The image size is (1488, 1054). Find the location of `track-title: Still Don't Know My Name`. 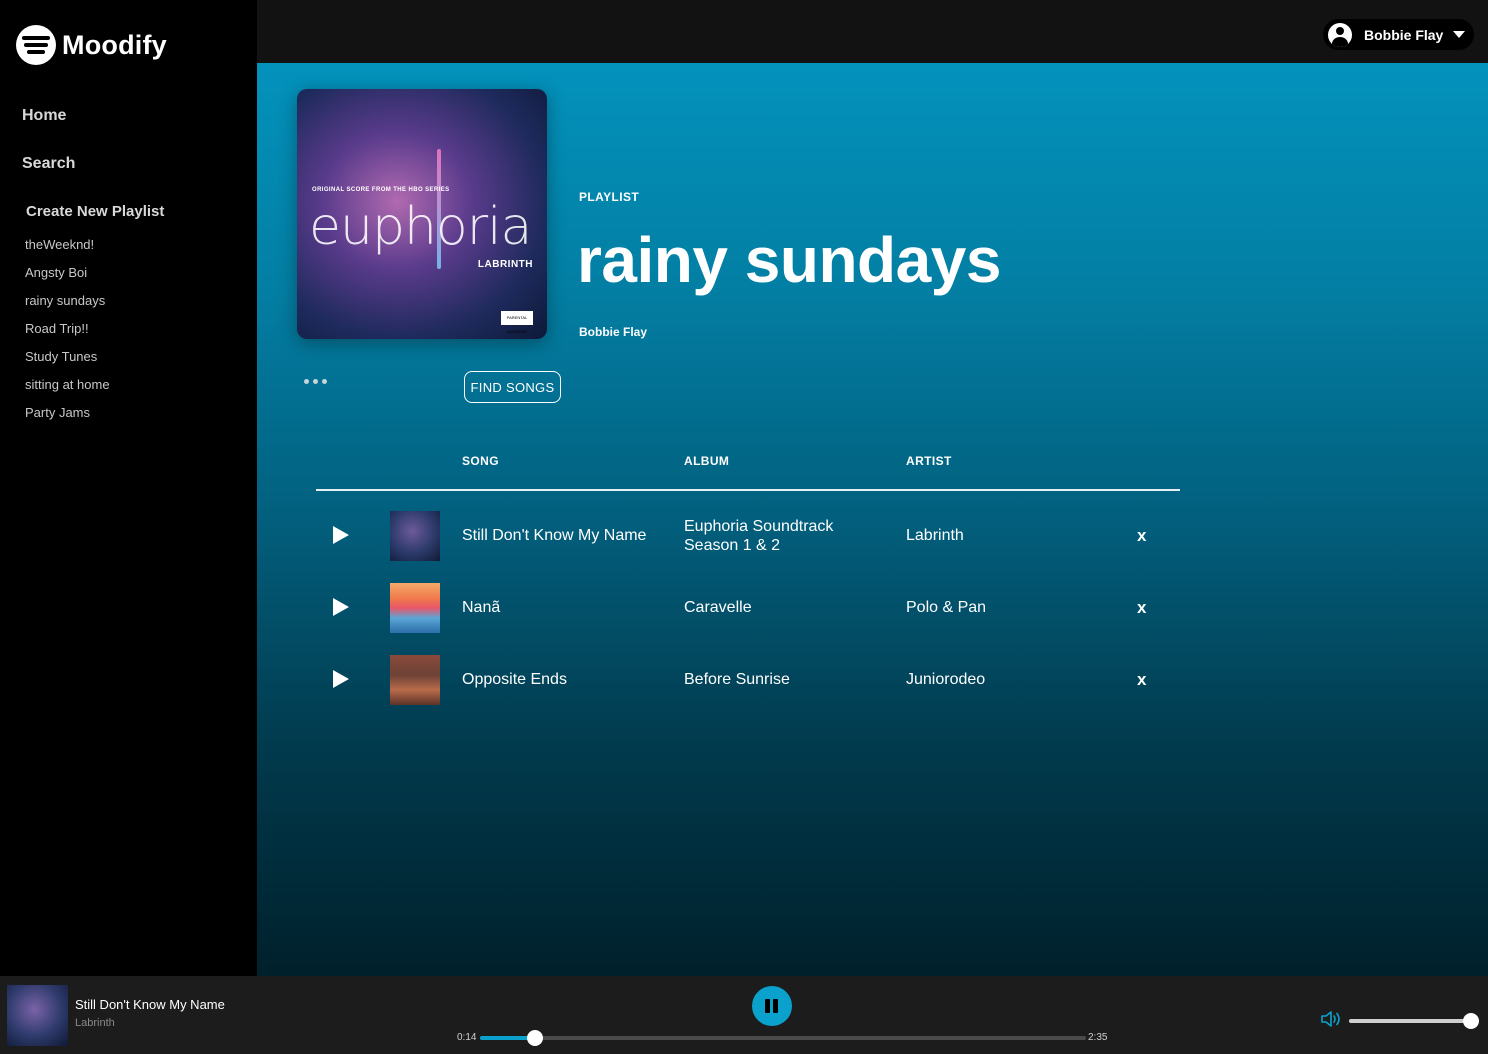

track-title: Still Don't Know My Name is located at coordinates (554, 535).